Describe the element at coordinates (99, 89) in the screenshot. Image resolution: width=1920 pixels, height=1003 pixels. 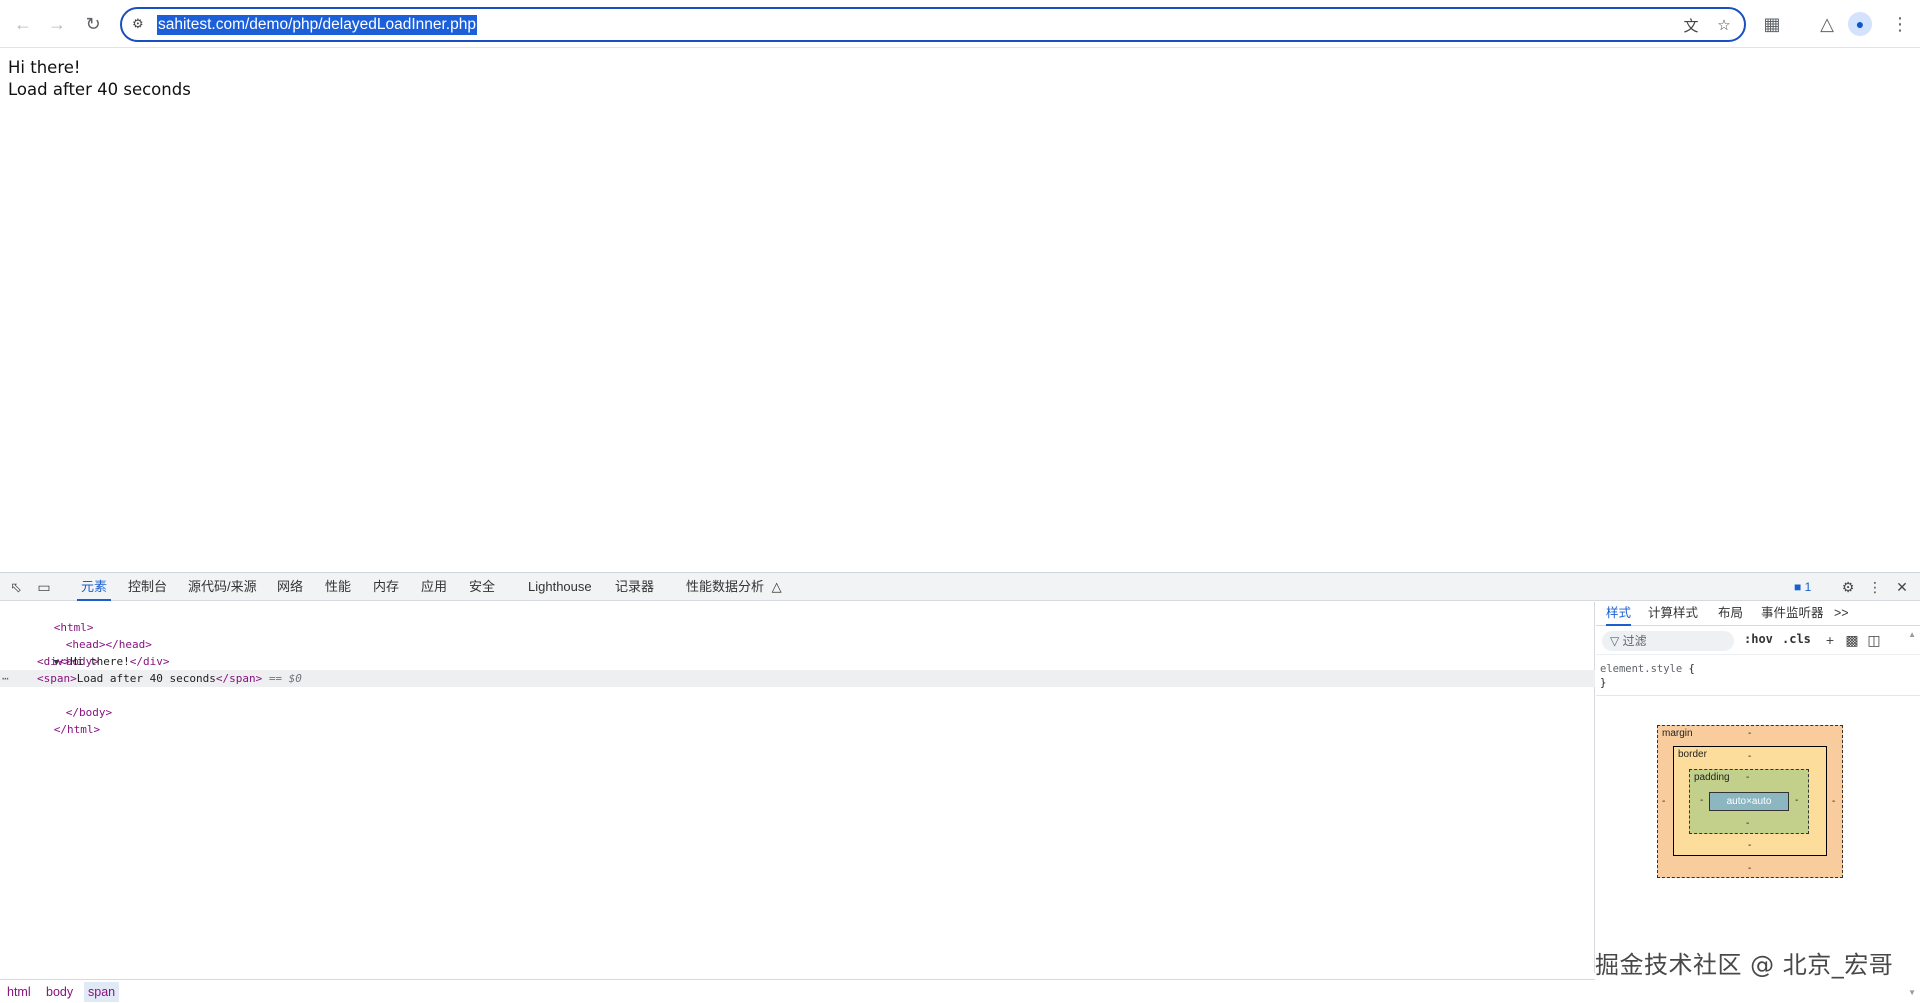
I see `page-delayed-text: Load after 40 seconds` at that location.